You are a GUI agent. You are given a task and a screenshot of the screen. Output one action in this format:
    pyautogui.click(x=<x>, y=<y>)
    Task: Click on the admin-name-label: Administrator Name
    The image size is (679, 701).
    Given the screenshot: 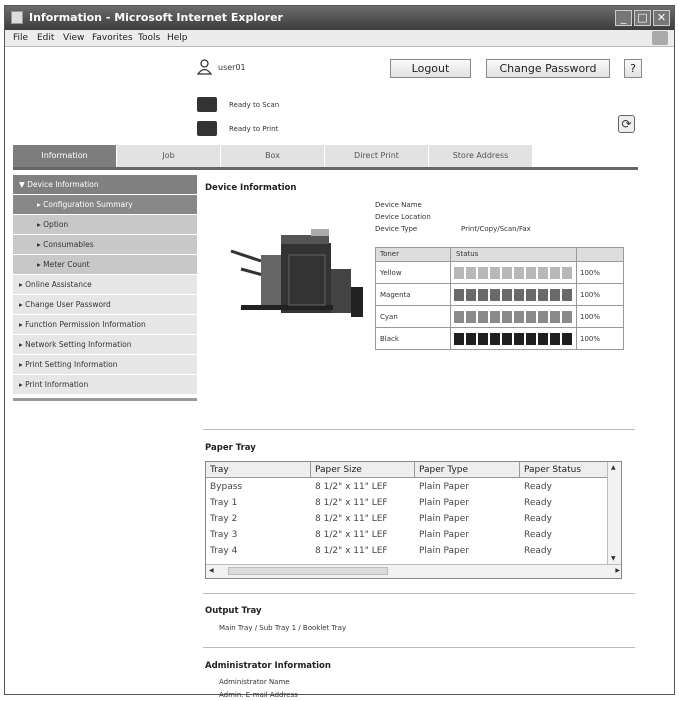 What is the action you would take?
    pyautogui.click(x=254, y=682)
    